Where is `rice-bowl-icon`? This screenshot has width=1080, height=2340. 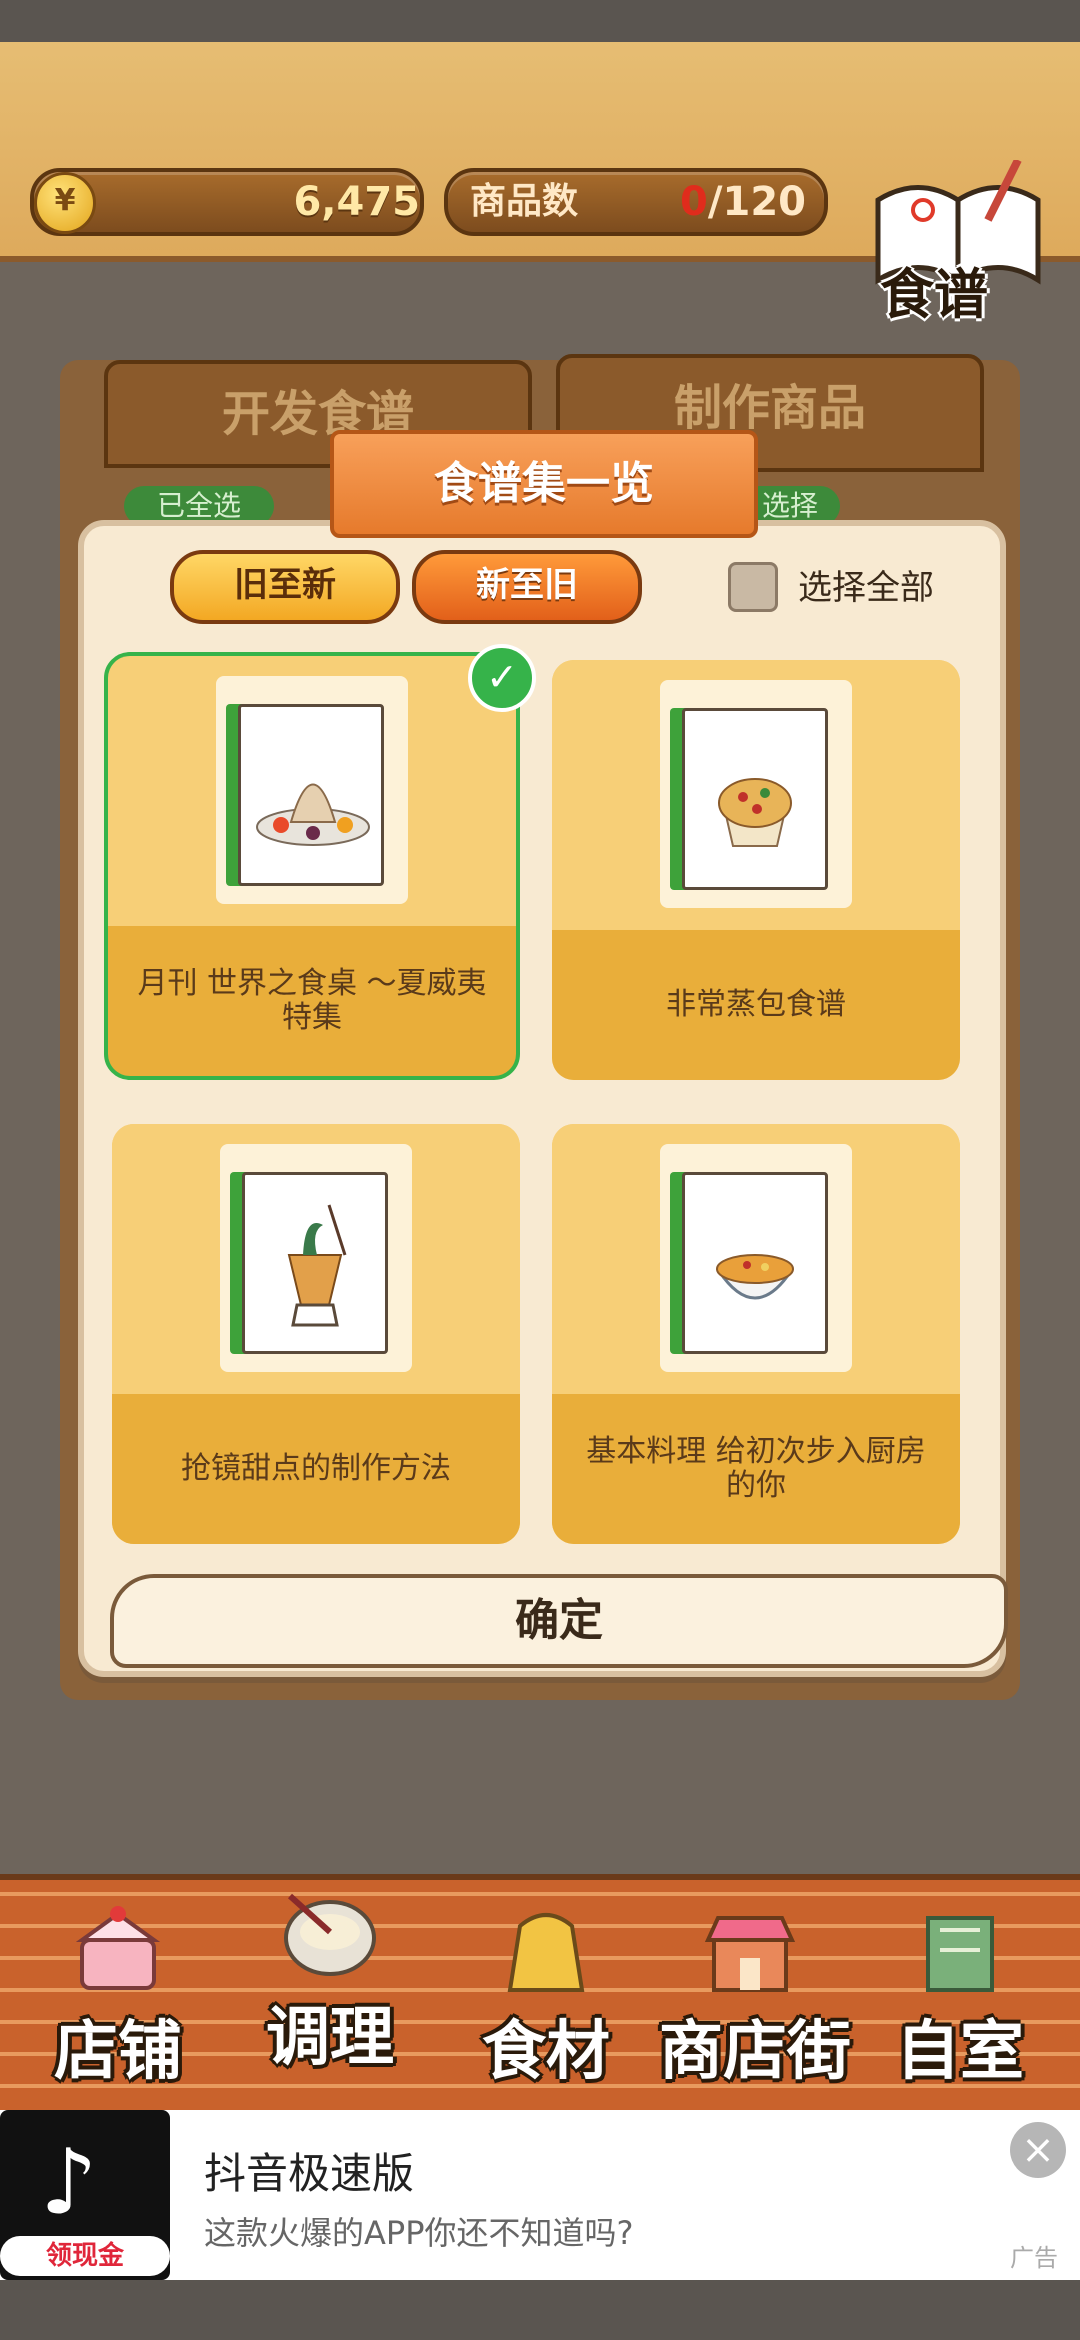 rice-bowl-icon is located at coordinates (755, 1277).